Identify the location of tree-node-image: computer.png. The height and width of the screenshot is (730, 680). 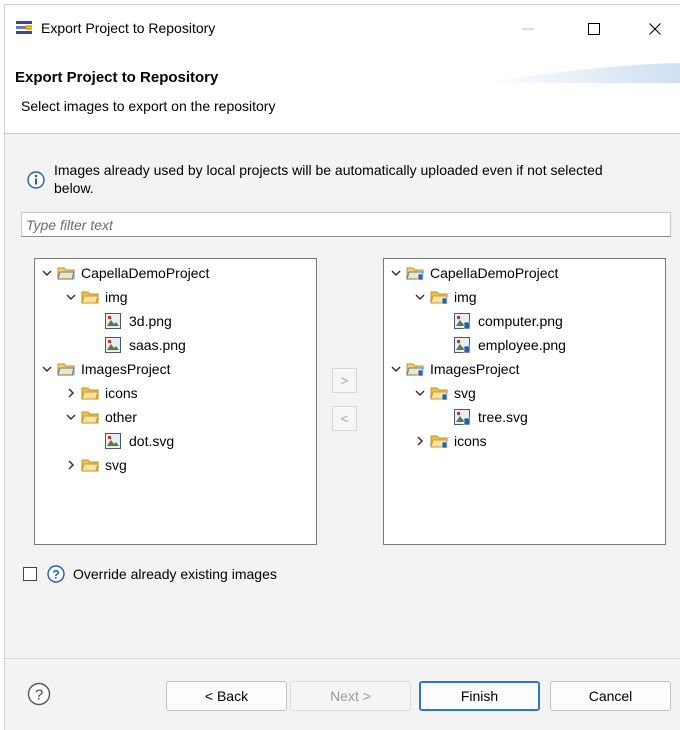
(508, 321).